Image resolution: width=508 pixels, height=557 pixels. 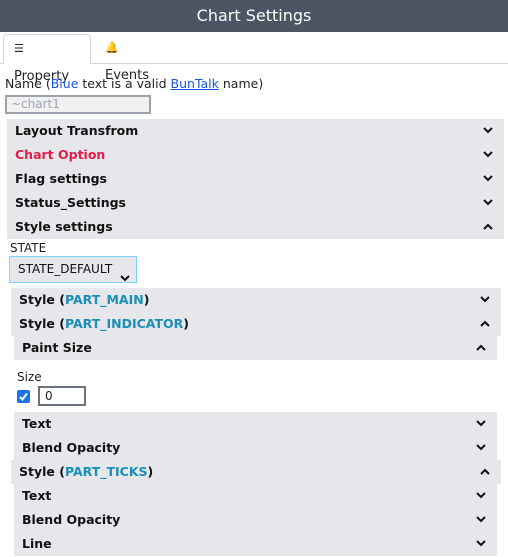 I want to click on tab-events: 🔔Events, so click(x=131, y=58).